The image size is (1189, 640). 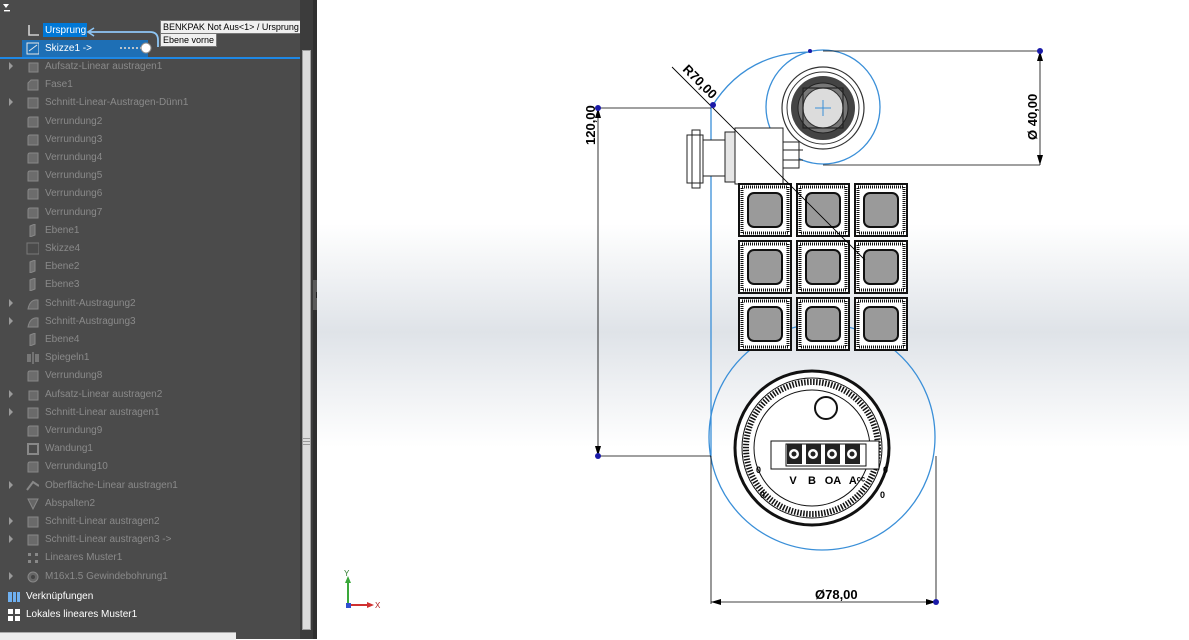 What do you see at coordinates (347, 573) in the screenshot?
I see `axis-y-label: Y` at bounding box center [347, 573].